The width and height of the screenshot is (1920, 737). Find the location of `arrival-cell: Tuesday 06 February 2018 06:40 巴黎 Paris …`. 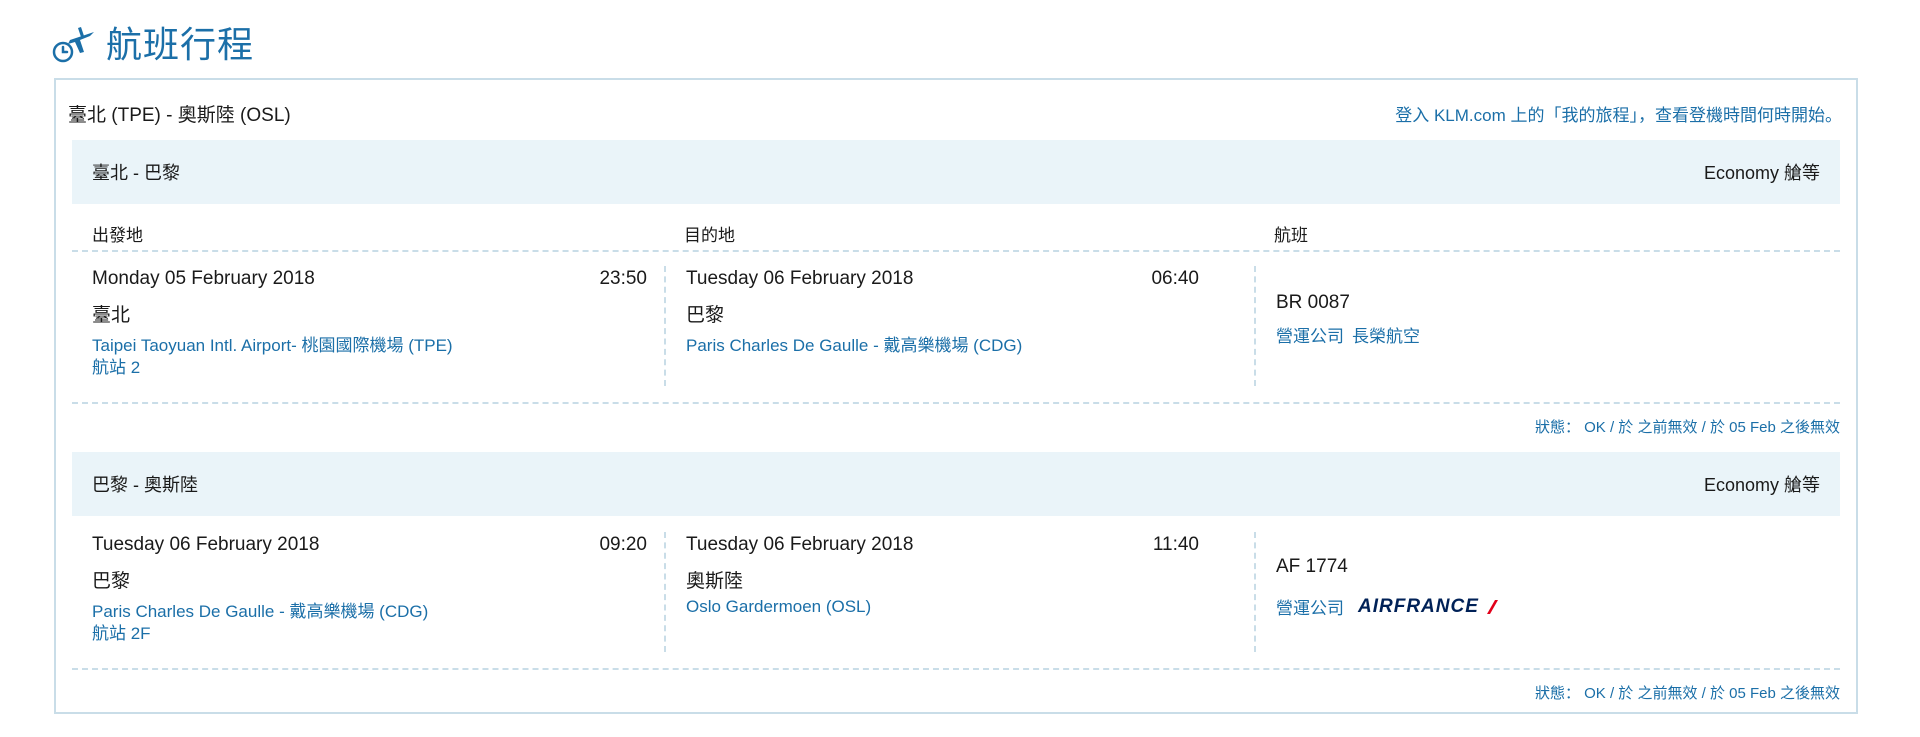

arrival-cell: Tuesday 06 February 2018 06:40 巴黎 Paris … is located at coordinates (941, 326).